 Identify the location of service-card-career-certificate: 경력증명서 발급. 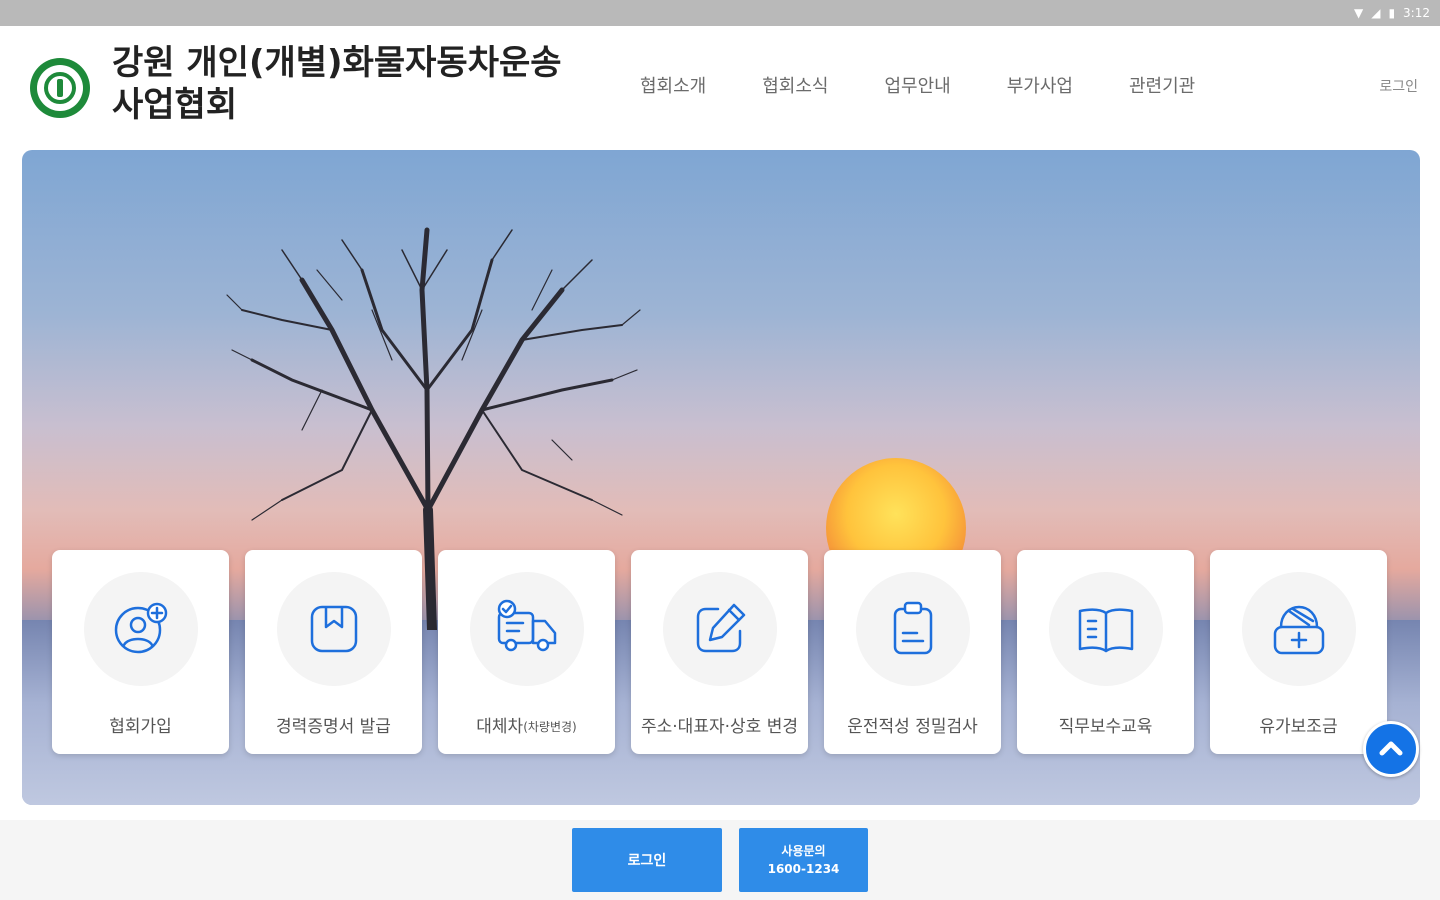
(333, 652).